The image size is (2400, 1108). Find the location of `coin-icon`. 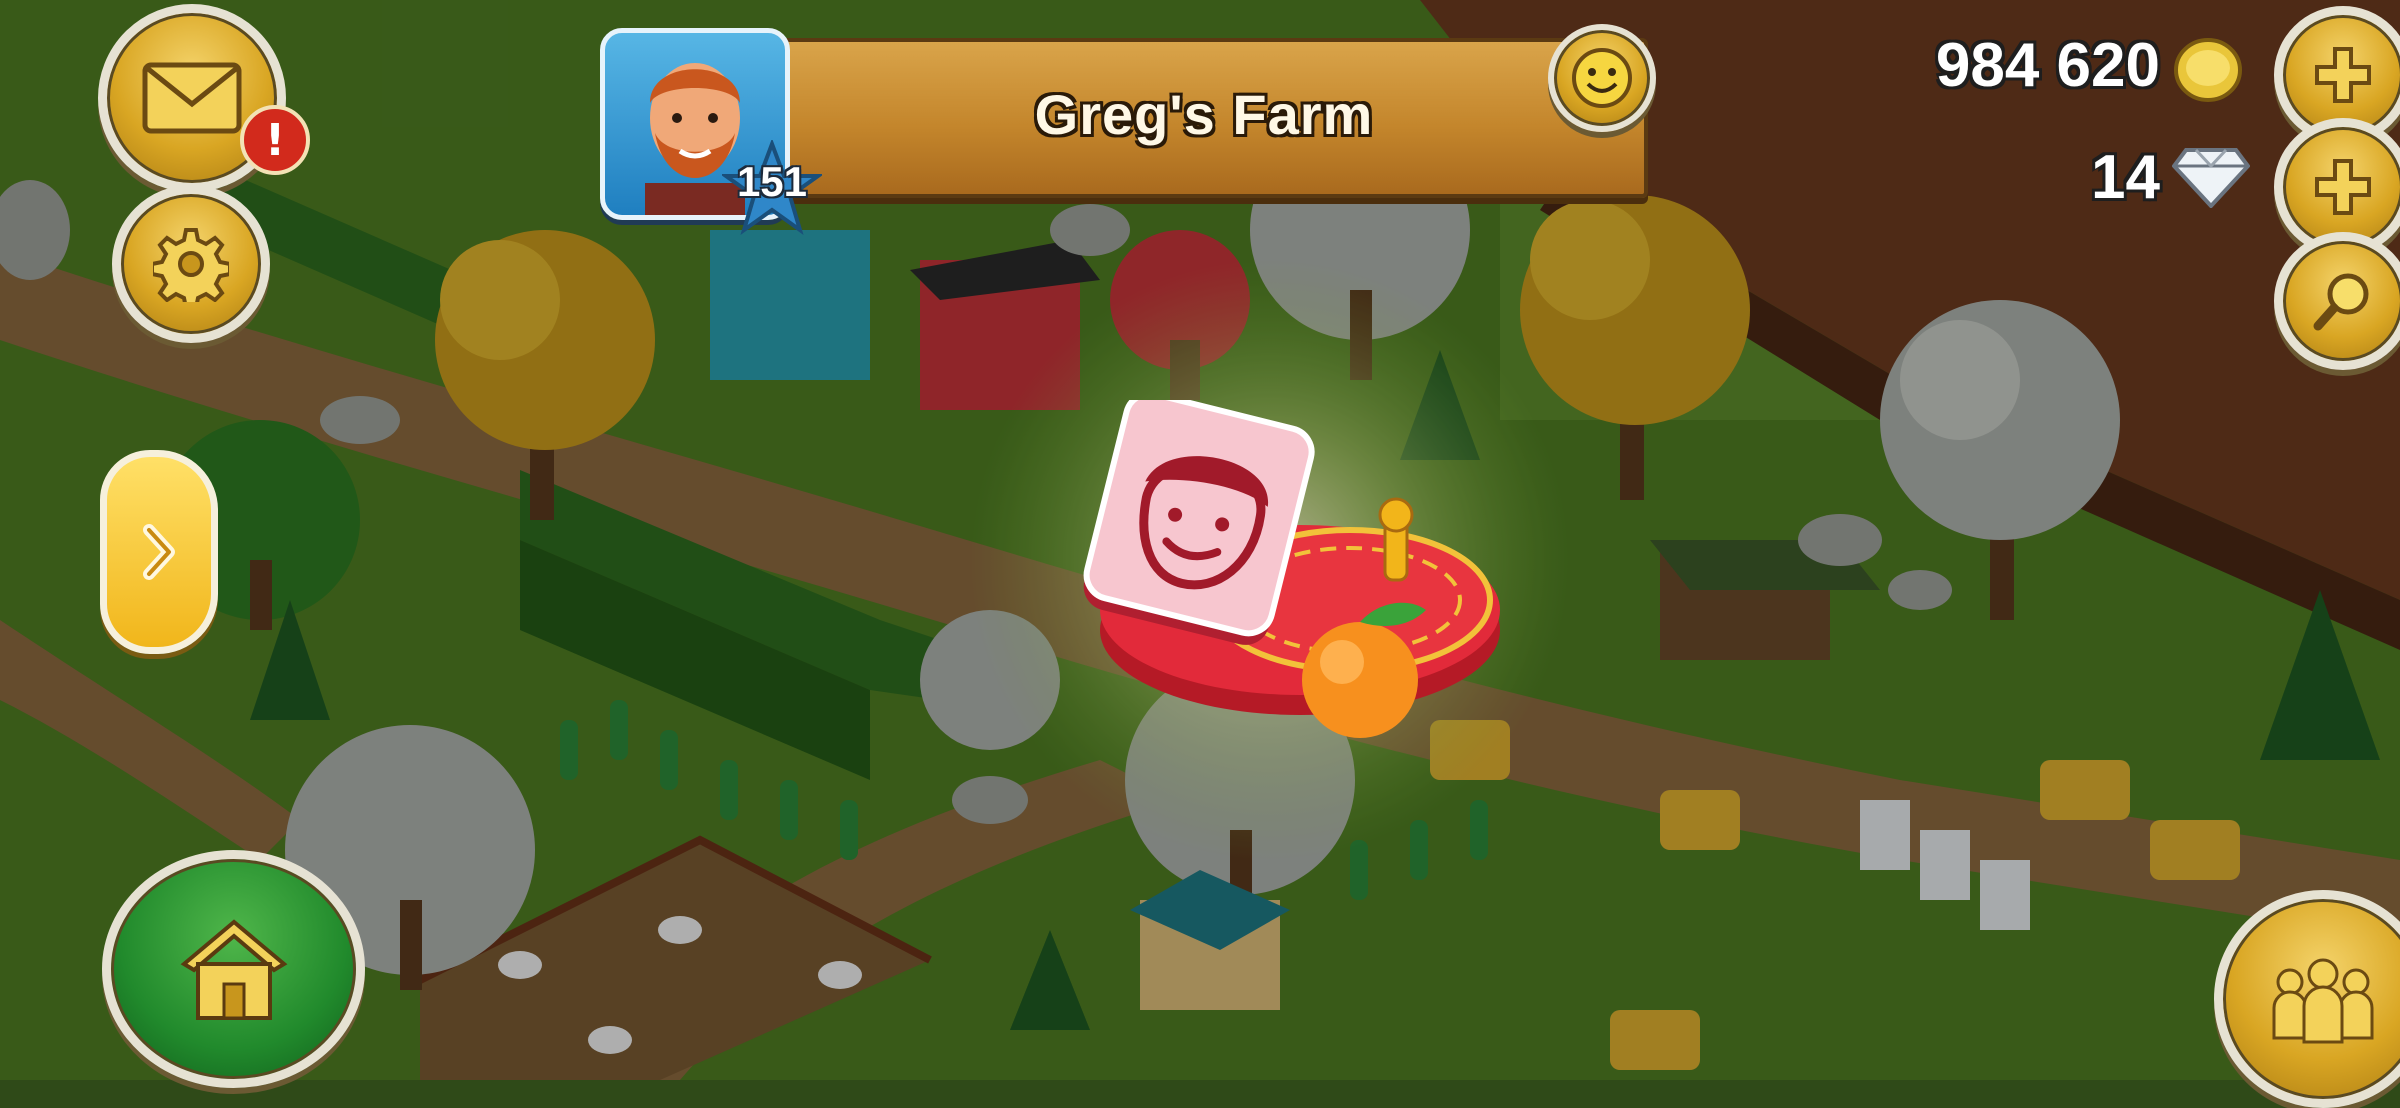

coin-icon is located at coordinates (2208, 70).